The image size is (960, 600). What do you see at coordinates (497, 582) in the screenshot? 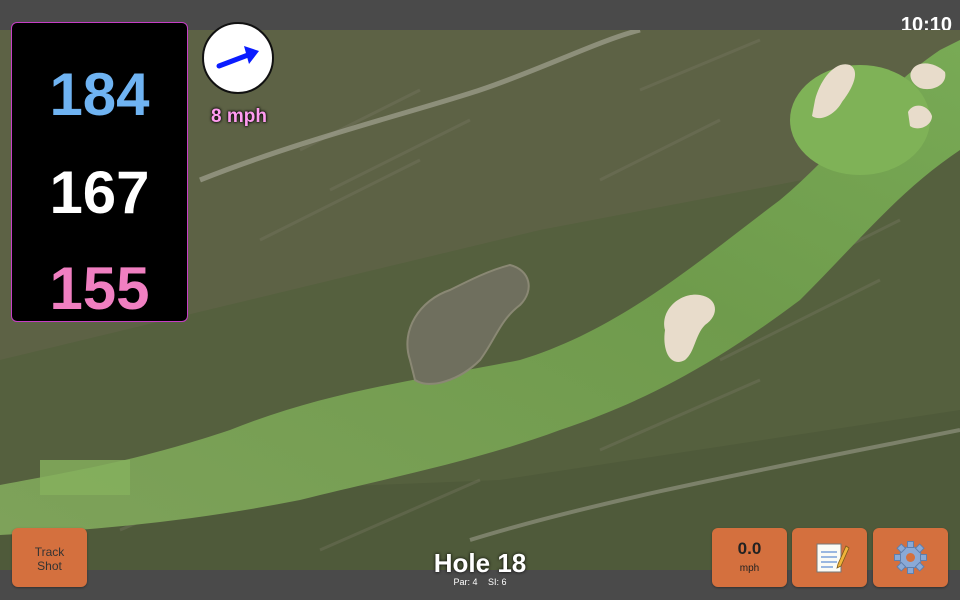
I see `hole-stroke-index: SI: 6` at bounding box center [497, 582].